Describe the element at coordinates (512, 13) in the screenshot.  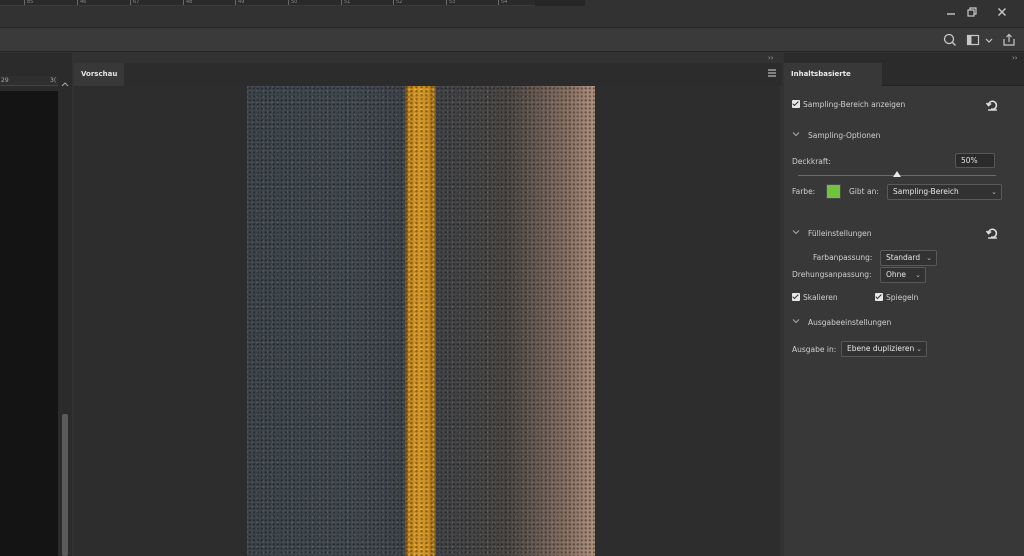
I see `window-bar` at that location.